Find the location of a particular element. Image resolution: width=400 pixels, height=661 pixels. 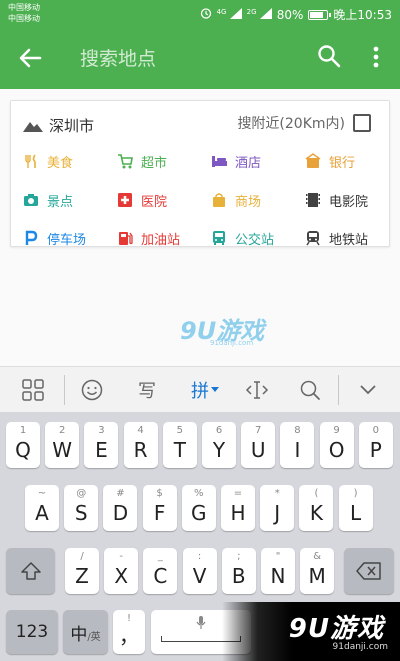

signal-2g-label: 2G is located at coordinates (251, 11).